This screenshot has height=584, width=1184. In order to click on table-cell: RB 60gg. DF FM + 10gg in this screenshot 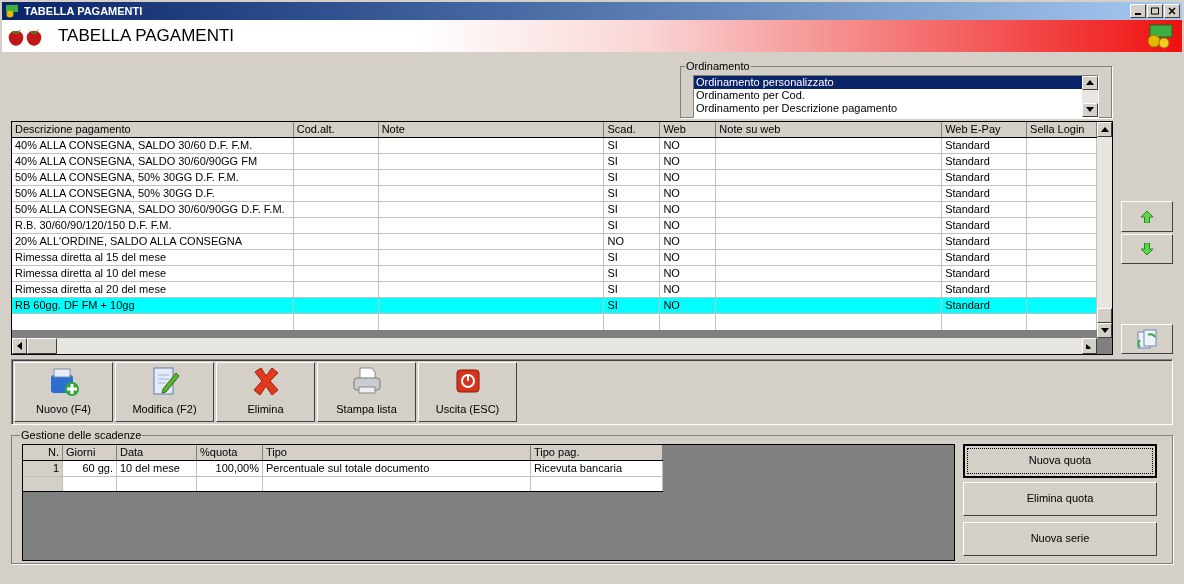, I will do `click(153, 305)`.